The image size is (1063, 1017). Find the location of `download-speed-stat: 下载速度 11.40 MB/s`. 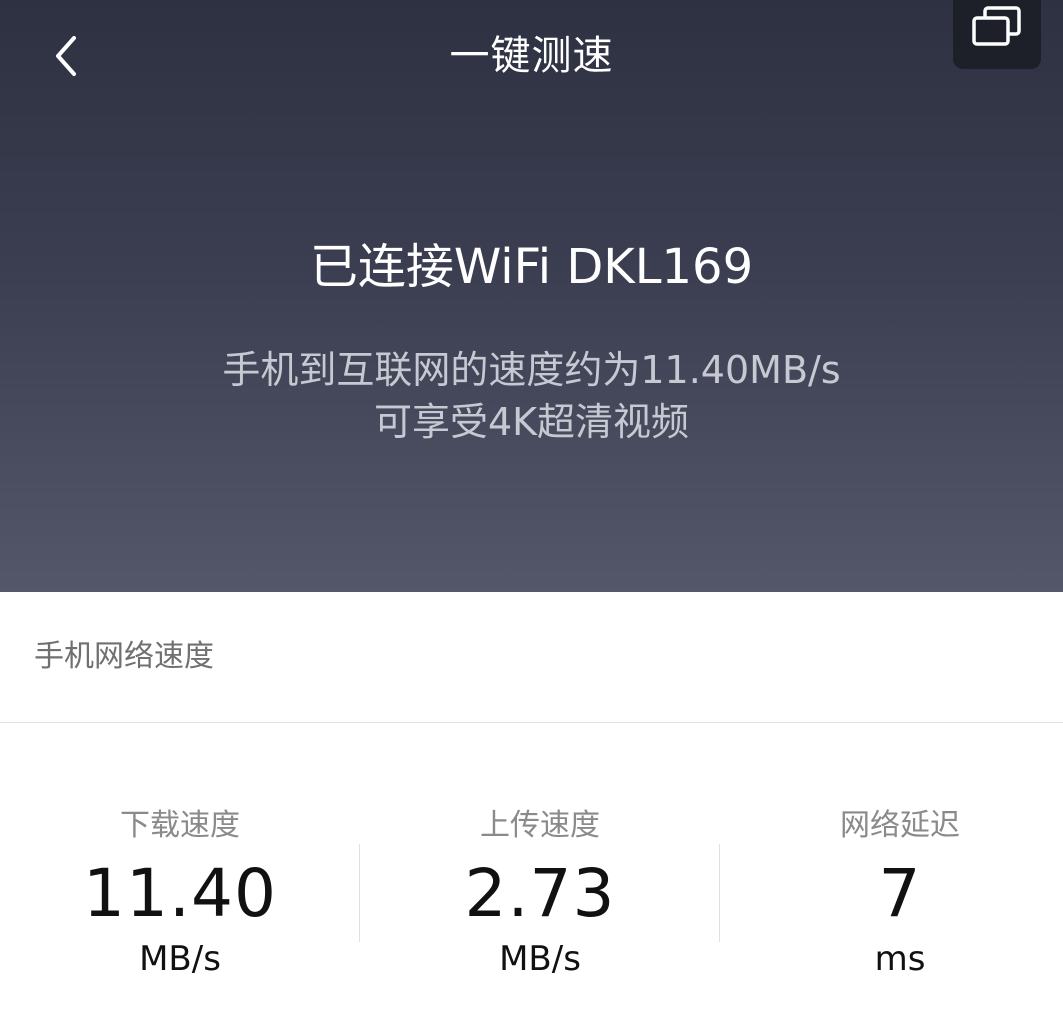

download-speed-stat: 下载速度 11.40 MB/s is located at coordinates (180, 891).